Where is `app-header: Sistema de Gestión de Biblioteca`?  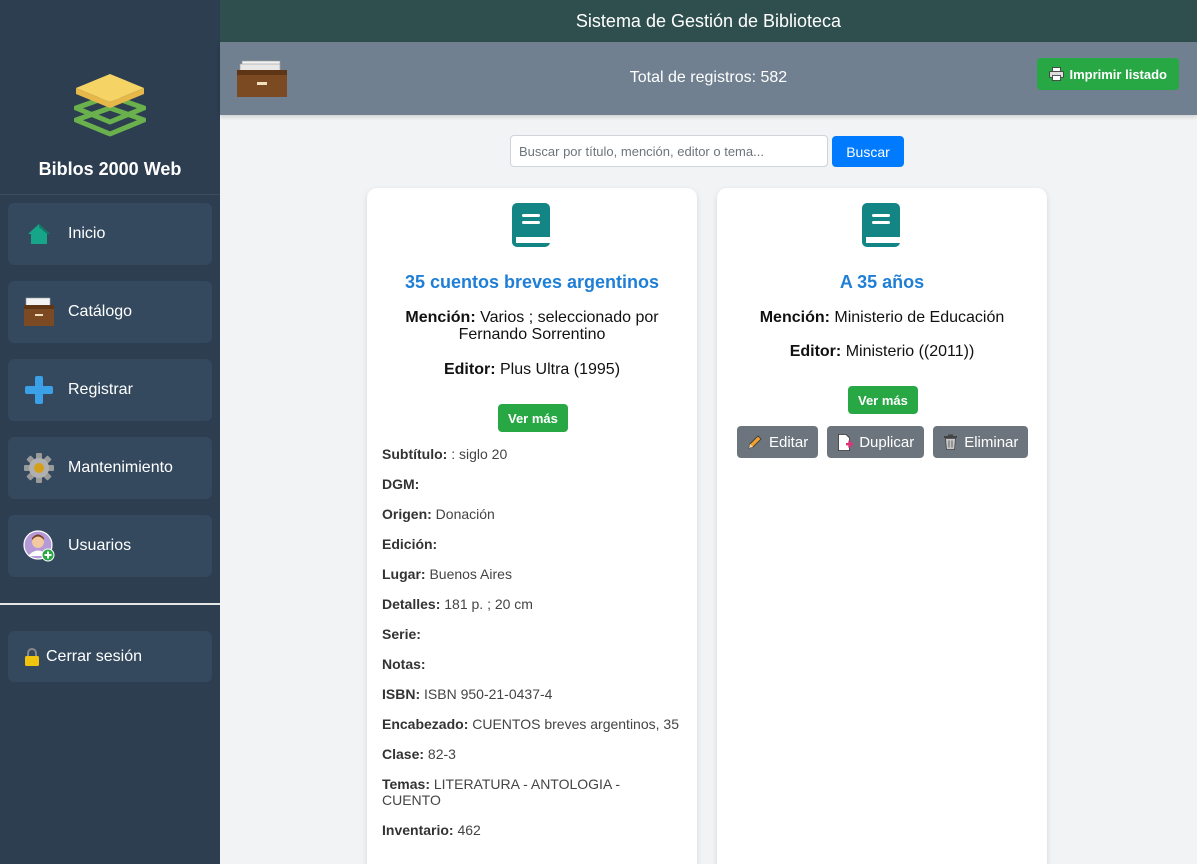 app-header: Sistema de Gestión de Biblioteca is located at coordinates (708, 21).